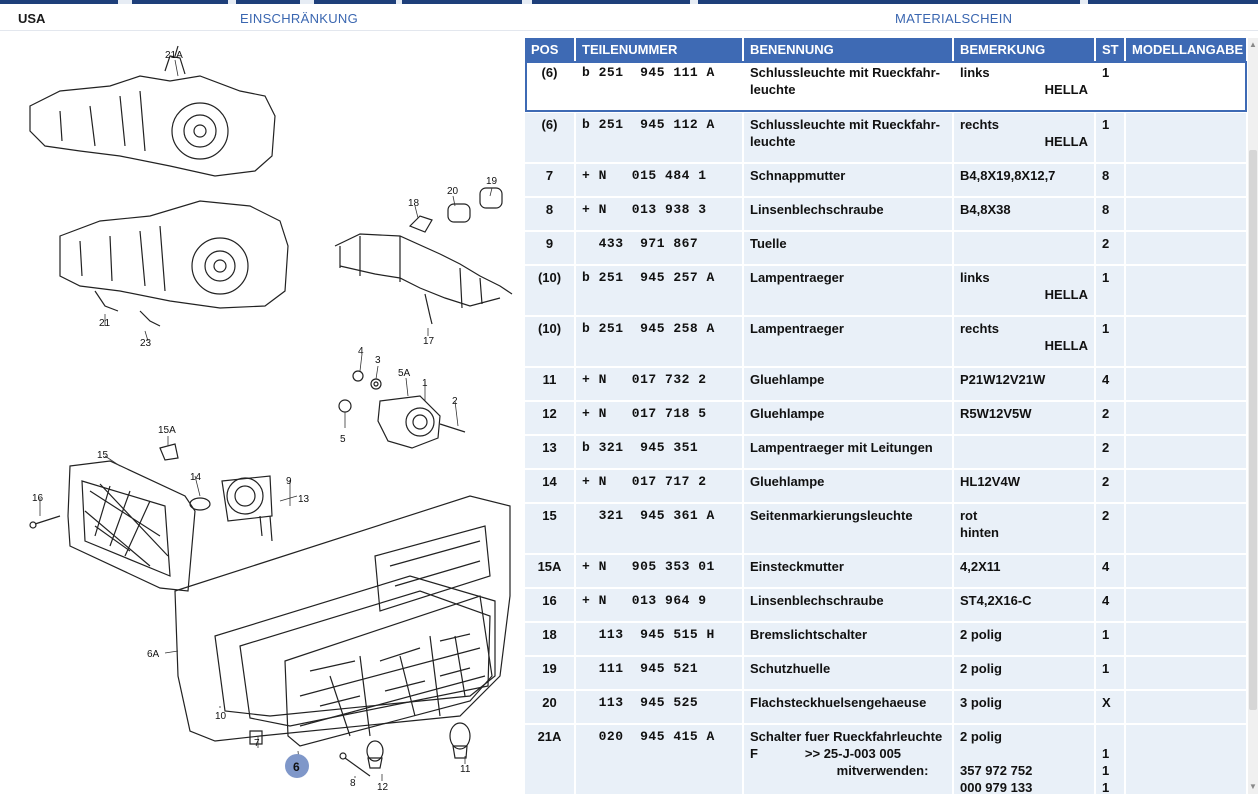  Describe the element at coordinates (455, 401) in the screenshot. I see `svg-text: 2` at that location.